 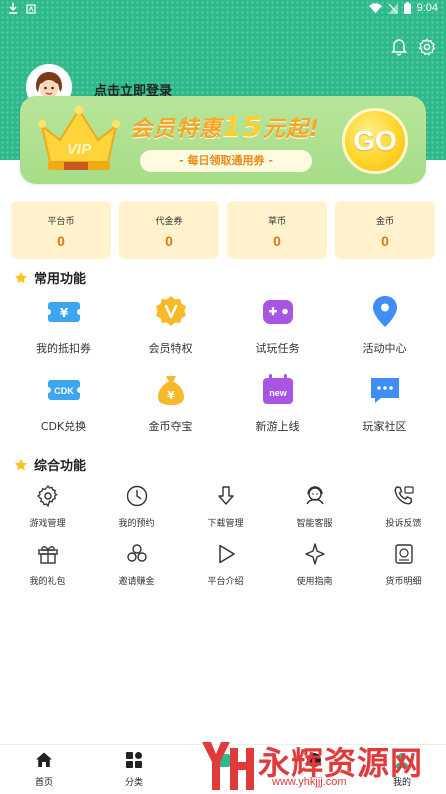 I want to click on general-item-label: 游戏管理, so click(x=47, y=524).